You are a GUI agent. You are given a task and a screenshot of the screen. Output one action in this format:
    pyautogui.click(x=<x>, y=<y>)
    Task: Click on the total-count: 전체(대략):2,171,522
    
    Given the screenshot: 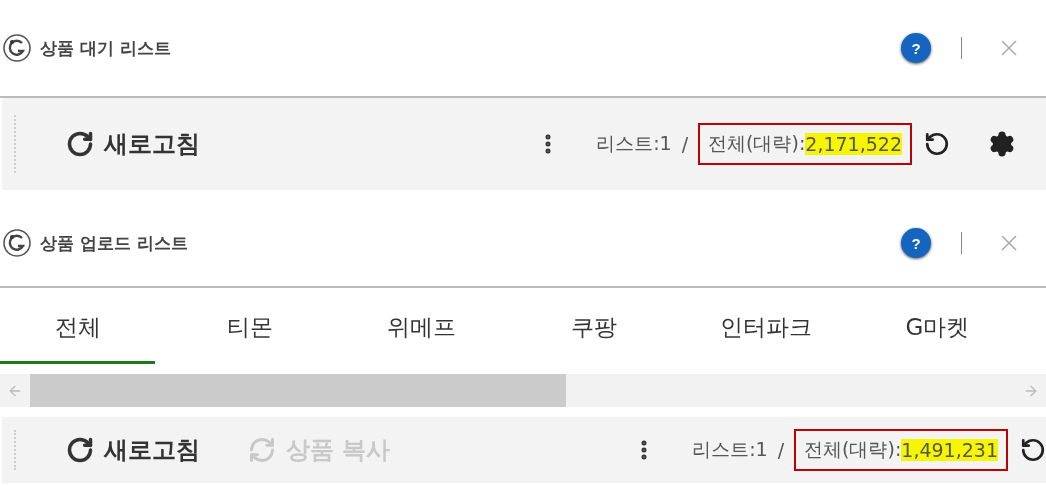 What is the action you would take?
    pyautogui.click(x=805, y=144)
    